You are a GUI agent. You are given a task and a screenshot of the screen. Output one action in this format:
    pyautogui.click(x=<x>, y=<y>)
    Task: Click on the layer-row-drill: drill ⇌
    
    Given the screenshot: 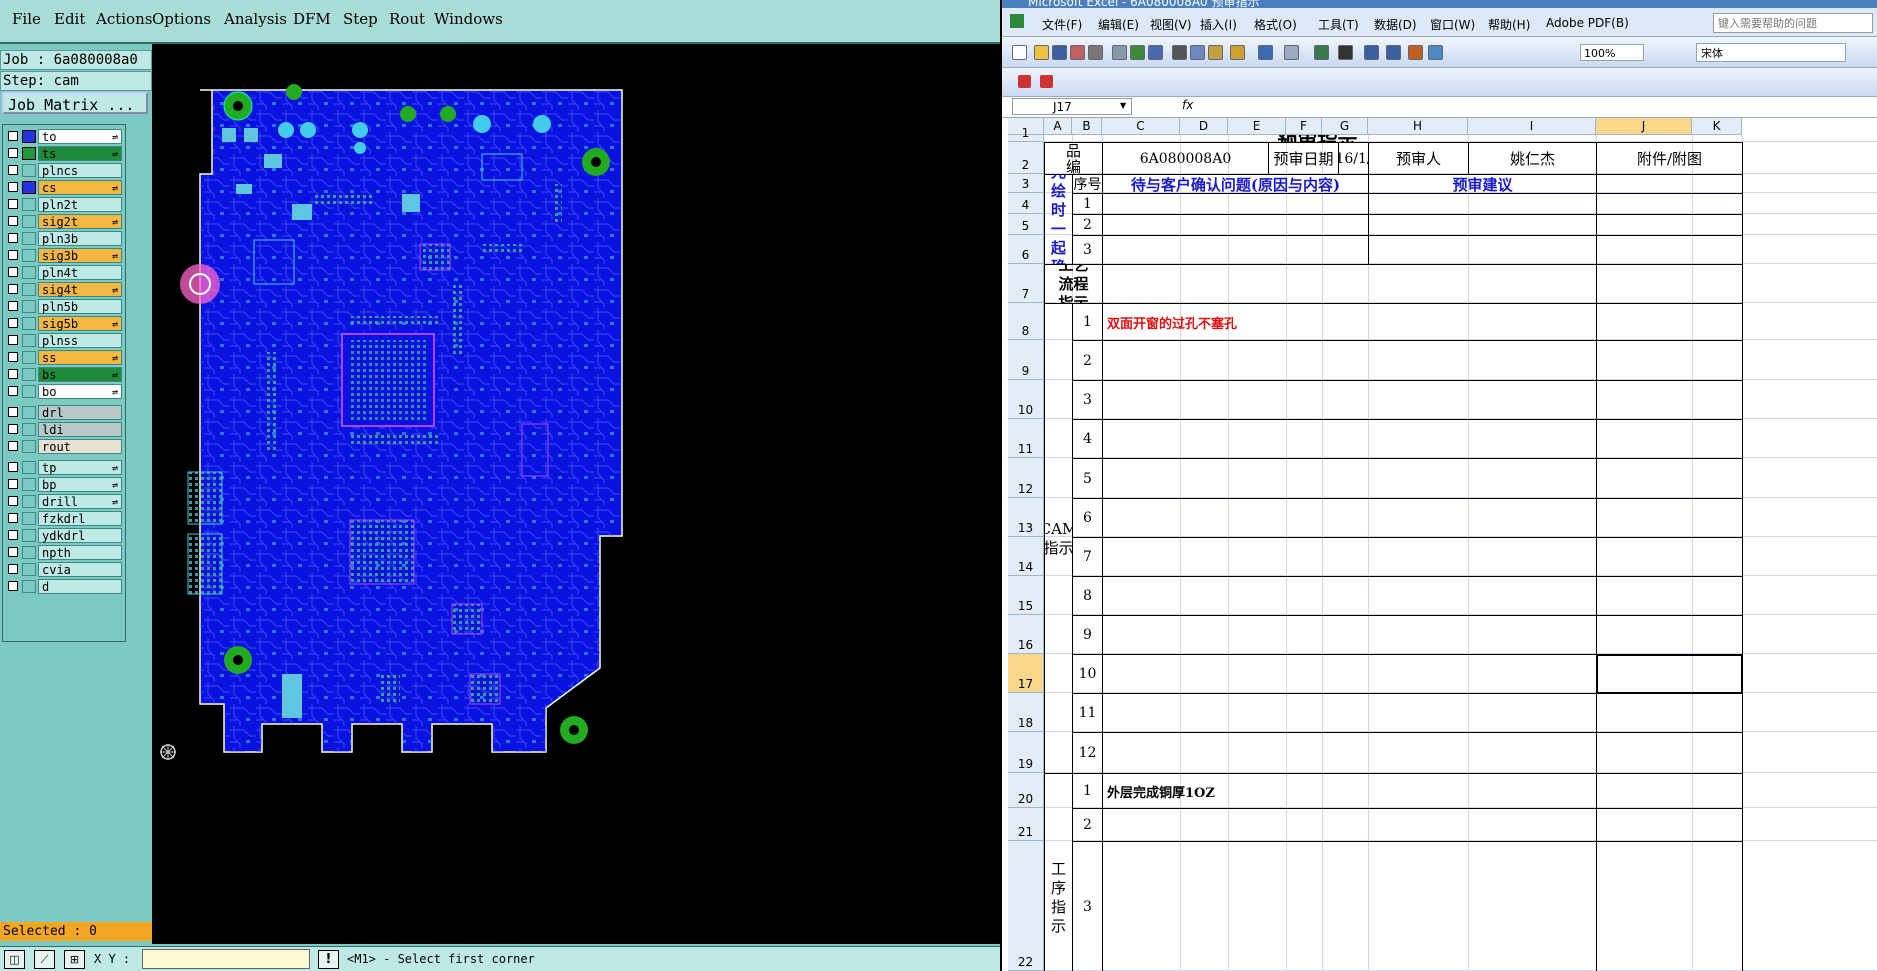 What is the action you would take?
    pyautogui.click(x=64, y=501)
    